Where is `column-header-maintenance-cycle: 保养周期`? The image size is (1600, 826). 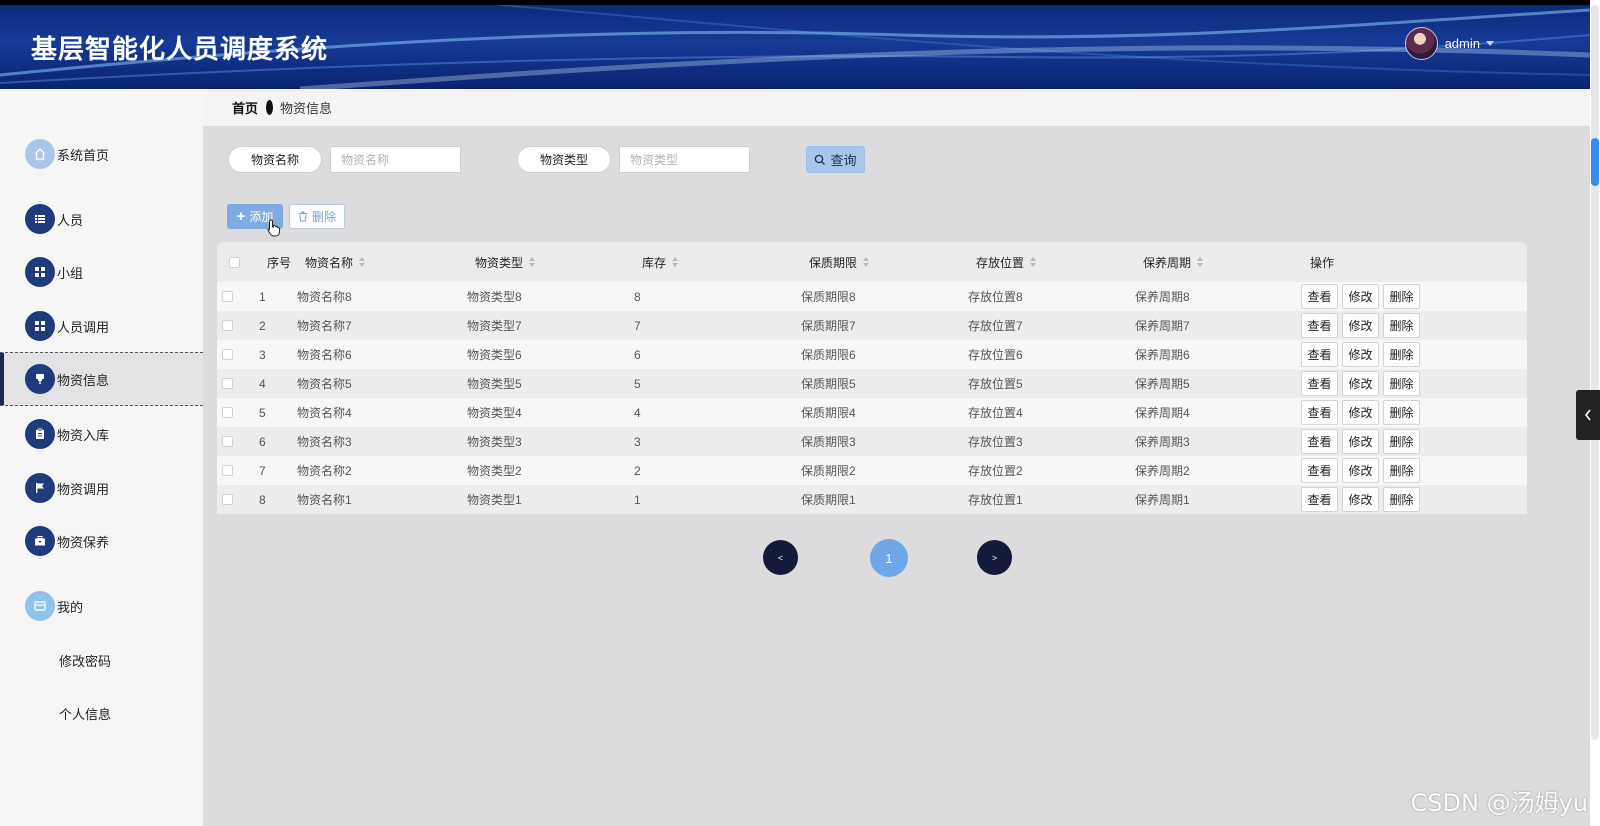 column-header-maintenance-cycle: 保养周期 is located at coordinates (1173, 262).